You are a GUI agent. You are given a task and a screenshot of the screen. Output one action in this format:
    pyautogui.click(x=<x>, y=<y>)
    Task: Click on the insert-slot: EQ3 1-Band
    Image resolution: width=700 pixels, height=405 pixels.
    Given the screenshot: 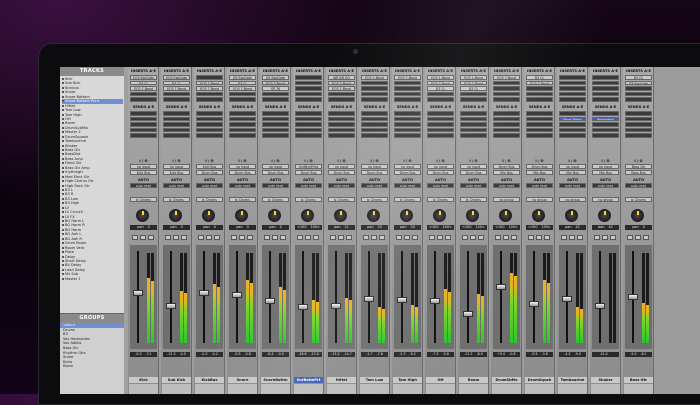 What is the action you would take?
    pyautogui.click(x=440, y=77)
    